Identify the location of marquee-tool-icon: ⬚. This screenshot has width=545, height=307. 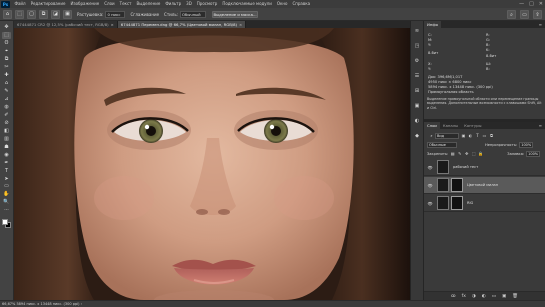
(6, 35).